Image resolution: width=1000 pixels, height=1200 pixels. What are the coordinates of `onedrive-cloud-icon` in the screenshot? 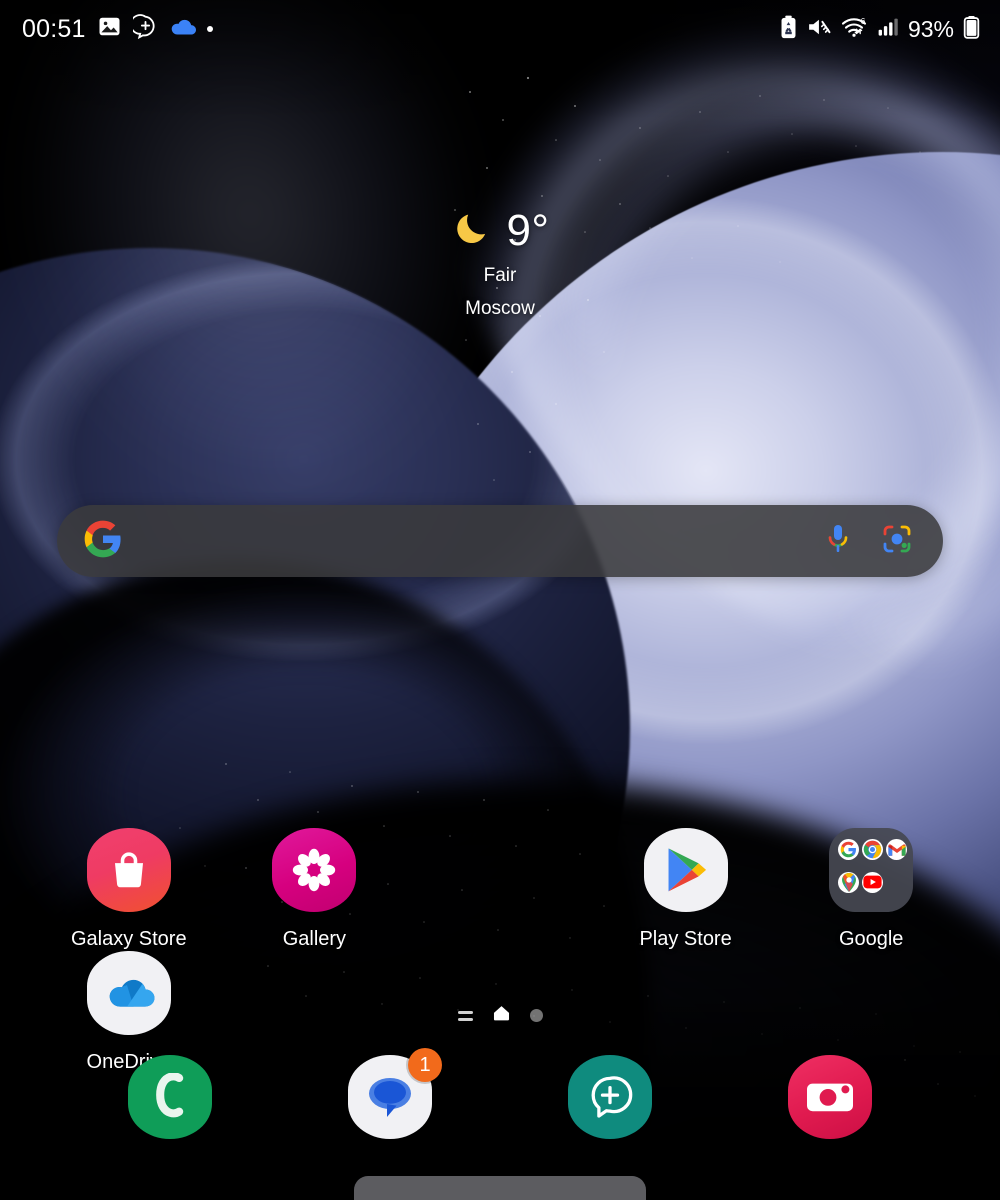 It's located at (182, 29).